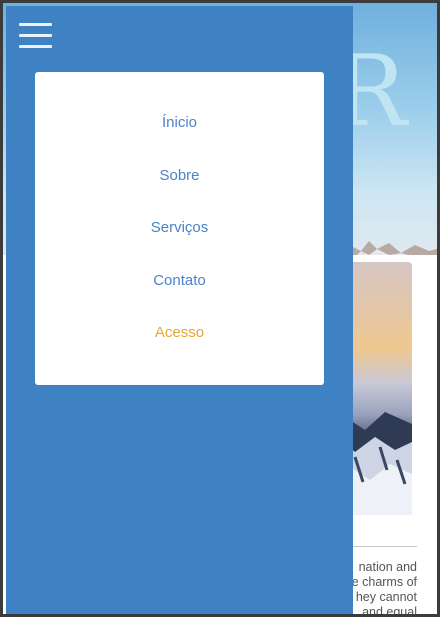 The image size is (440, 617). I want to click on menu-item-inicio: Ínicio, so click(179, 123).